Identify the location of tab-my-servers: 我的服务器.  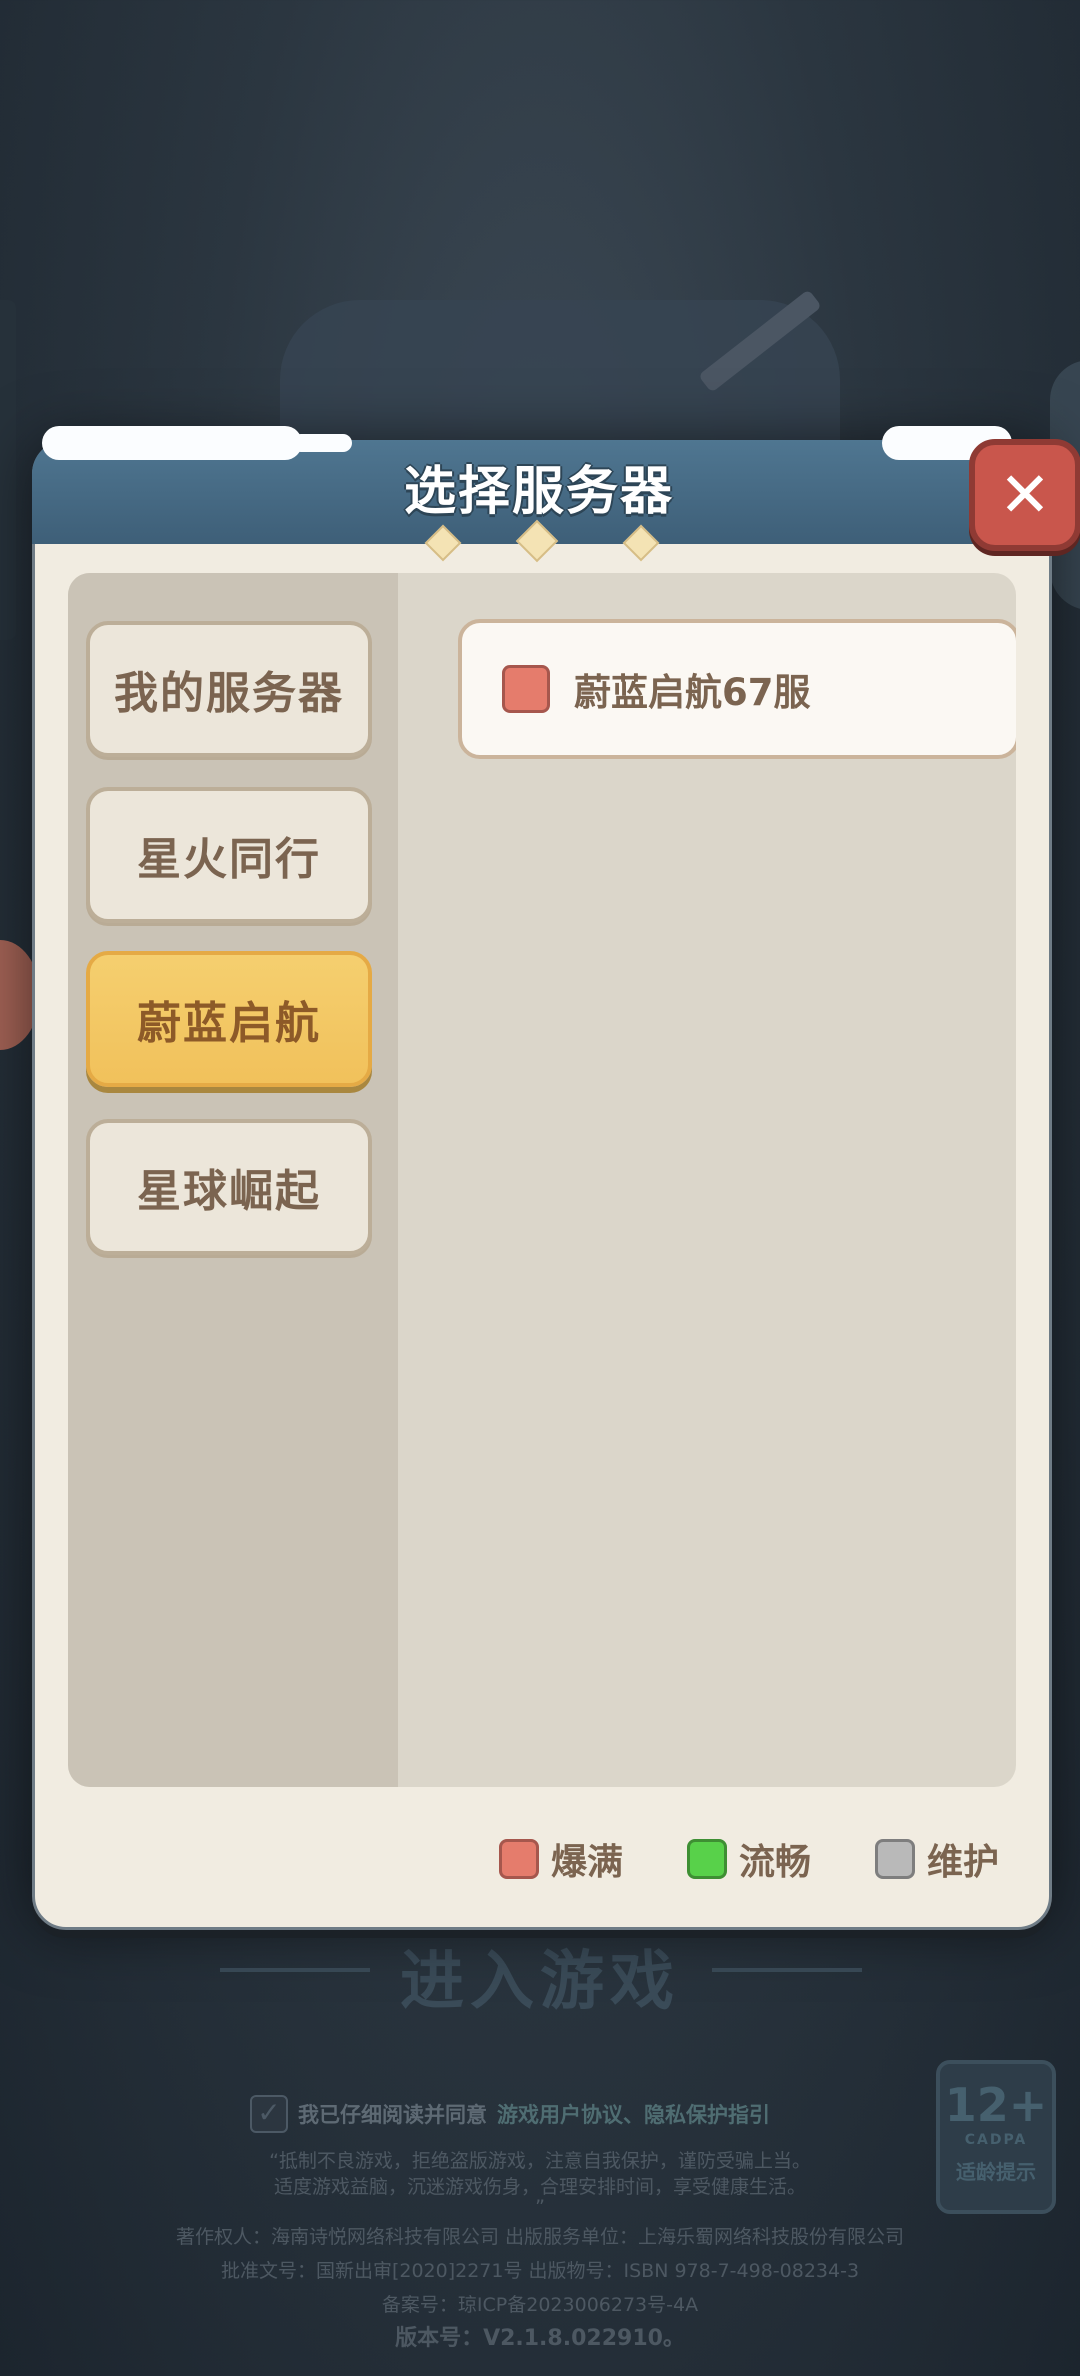
(229, 689).